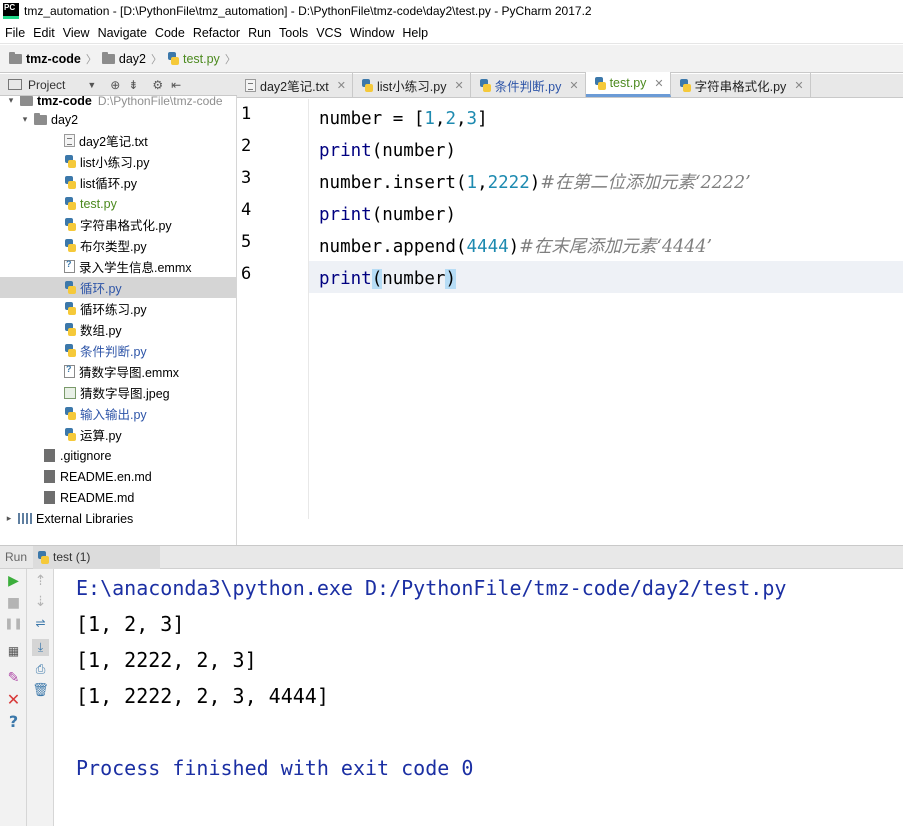 The image size is (903, 826). I want to click on stop-icon: ■, so click(13, 602).